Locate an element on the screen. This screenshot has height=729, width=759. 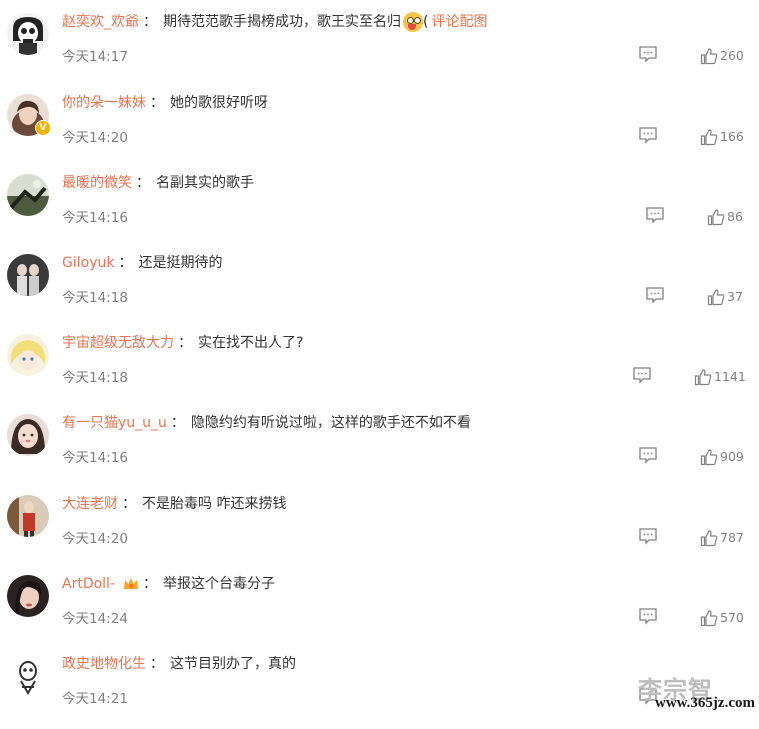
landscape-avatar-icon is located at coordinates (28, 195).